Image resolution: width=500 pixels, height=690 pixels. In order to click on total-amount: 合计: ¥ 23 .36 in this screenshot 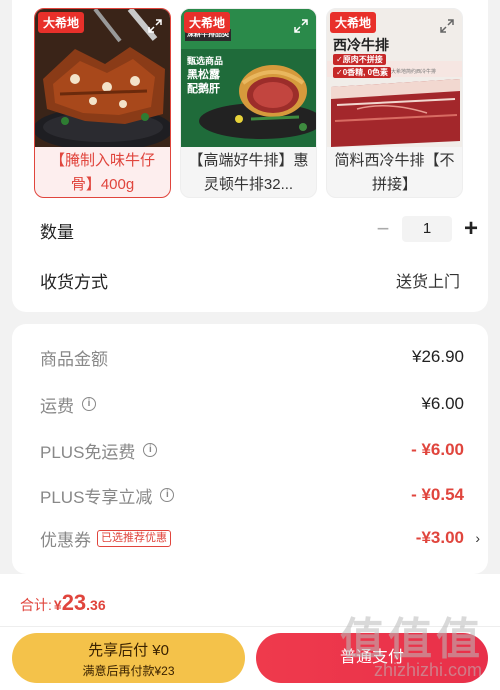, I will do `click(63, 603)`.